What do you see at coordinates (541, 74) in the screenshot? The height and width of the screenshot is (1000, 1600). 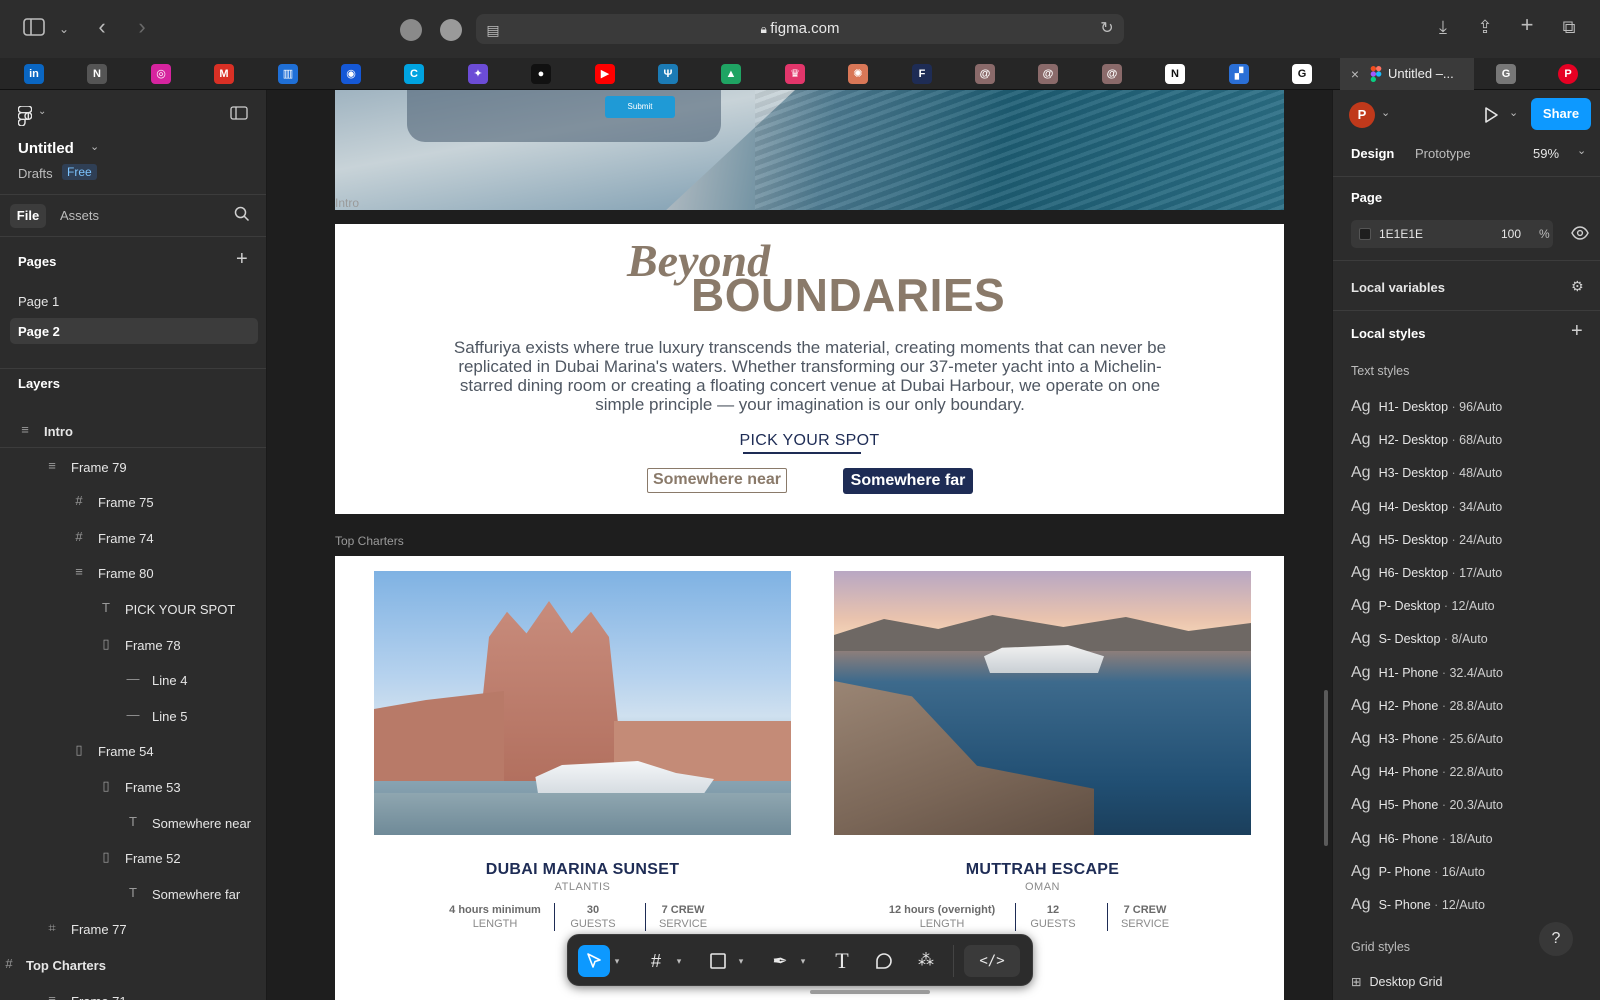 I see `tab-app-black-icon: ●` at bounding box center [541, 74].